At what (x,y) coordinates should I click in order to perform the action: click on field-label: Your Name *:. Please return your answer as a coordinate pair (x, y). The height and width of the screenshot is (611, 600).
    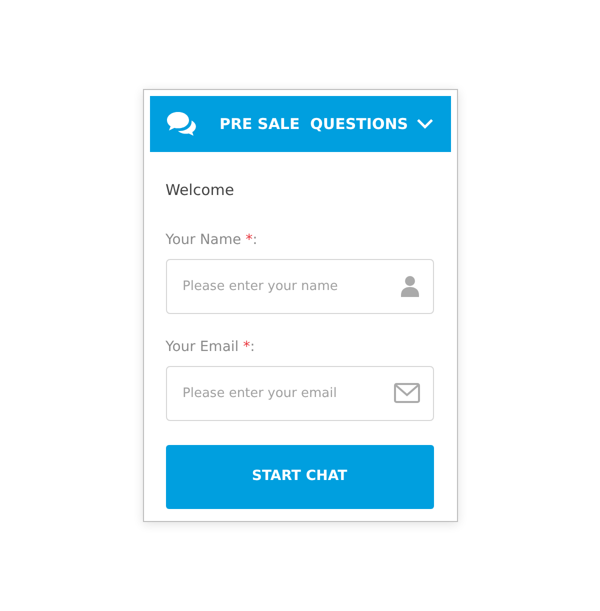
    Looking at the image, I should click on (212, 240).